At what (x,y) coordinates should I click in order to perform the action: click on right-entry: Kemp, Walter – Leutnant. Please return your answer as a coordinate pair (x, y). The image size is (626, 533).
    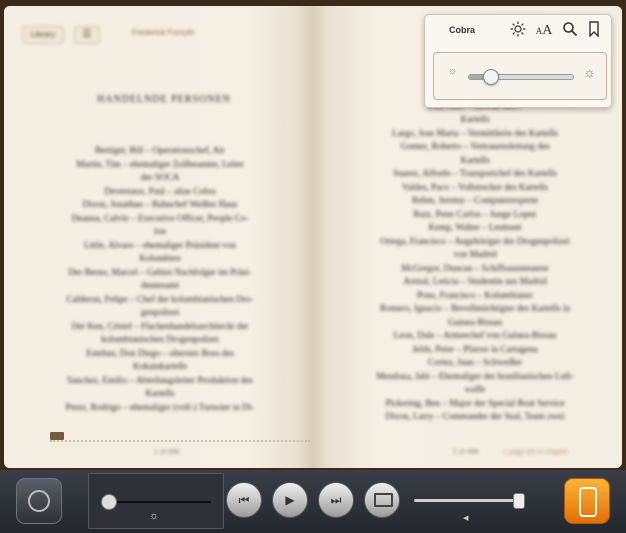
    Looking at the image, I should click on (475, 227).